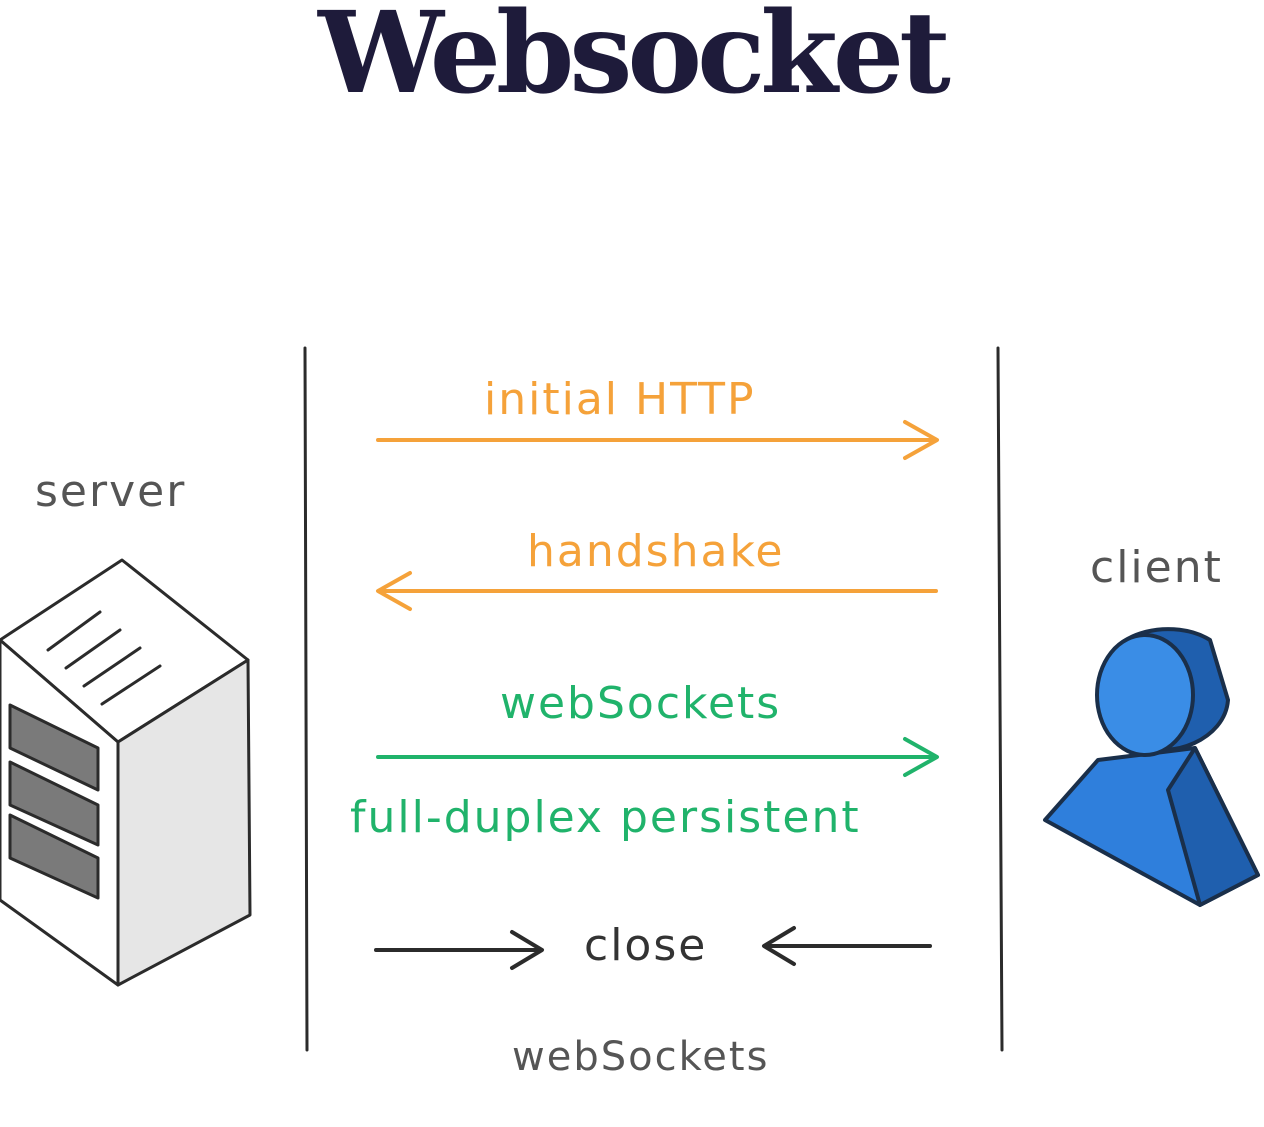  What do you see at coordinates (1000, 699) in the screenshot?
I see `client-lifeline` at bounding box center [1000, 699].